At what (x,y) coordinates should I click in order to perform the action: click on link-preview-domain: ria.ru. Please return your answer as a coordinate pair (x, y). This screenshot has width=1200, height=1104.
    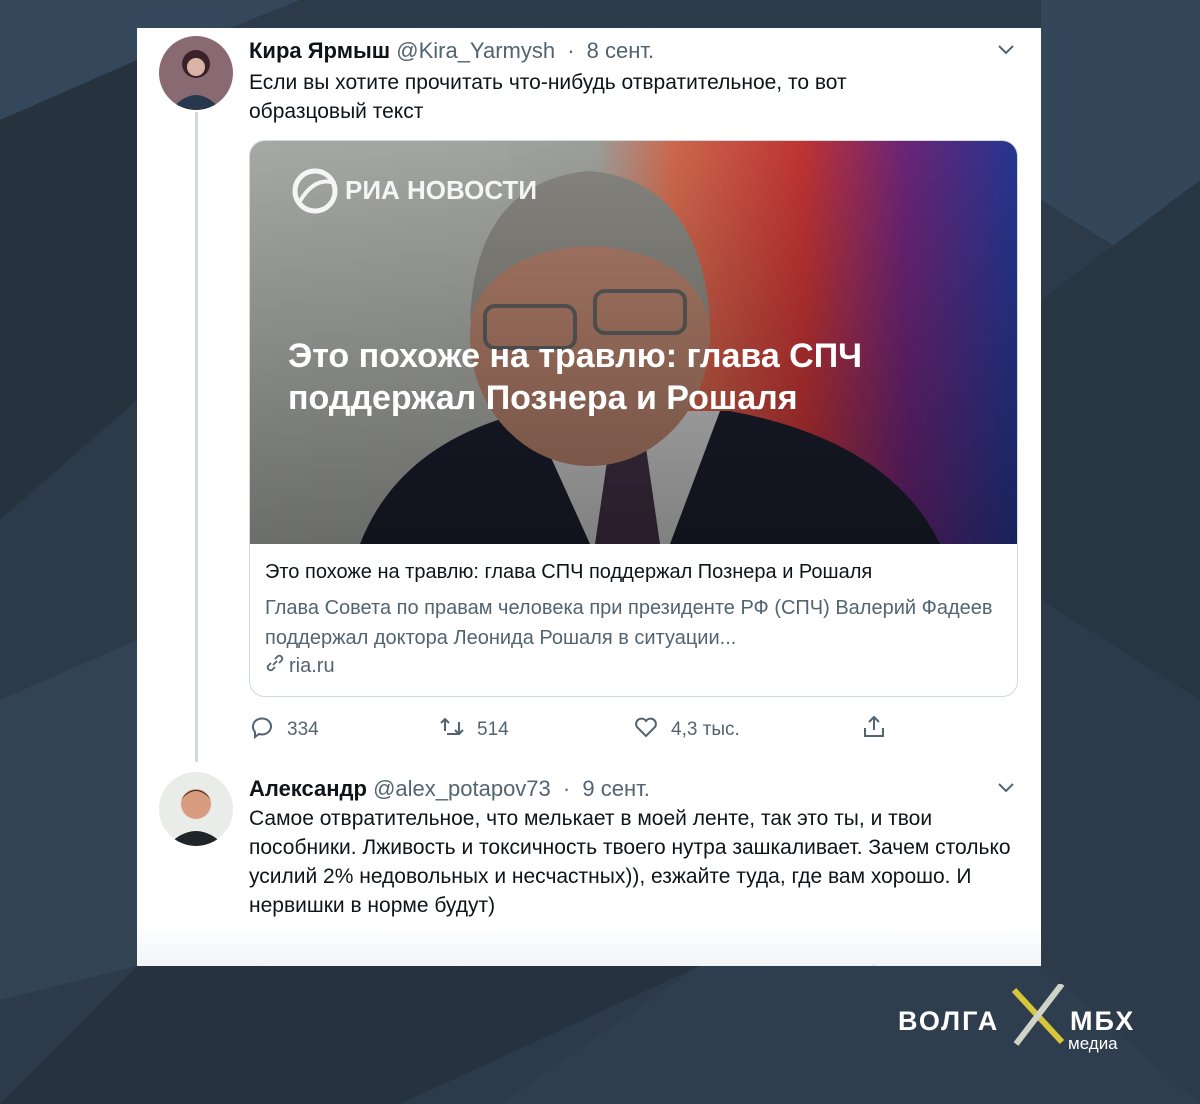
    Looking at the image, I should click on (300, 666).